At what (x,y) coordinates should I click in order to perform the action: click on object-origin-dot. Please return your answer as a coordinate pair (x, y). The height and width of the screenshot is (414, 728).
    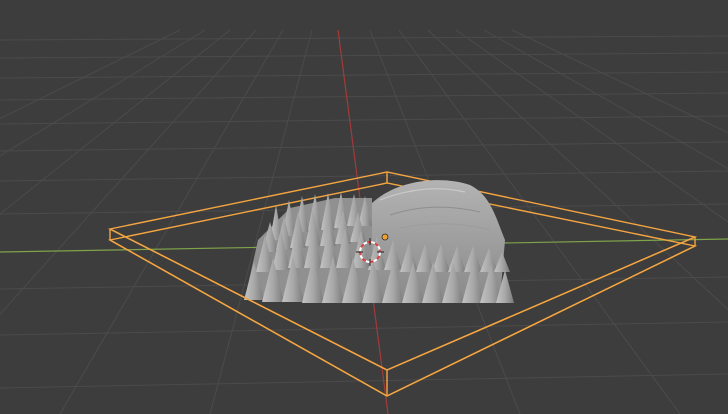
    Looking at the image, I should click on (385, 237).